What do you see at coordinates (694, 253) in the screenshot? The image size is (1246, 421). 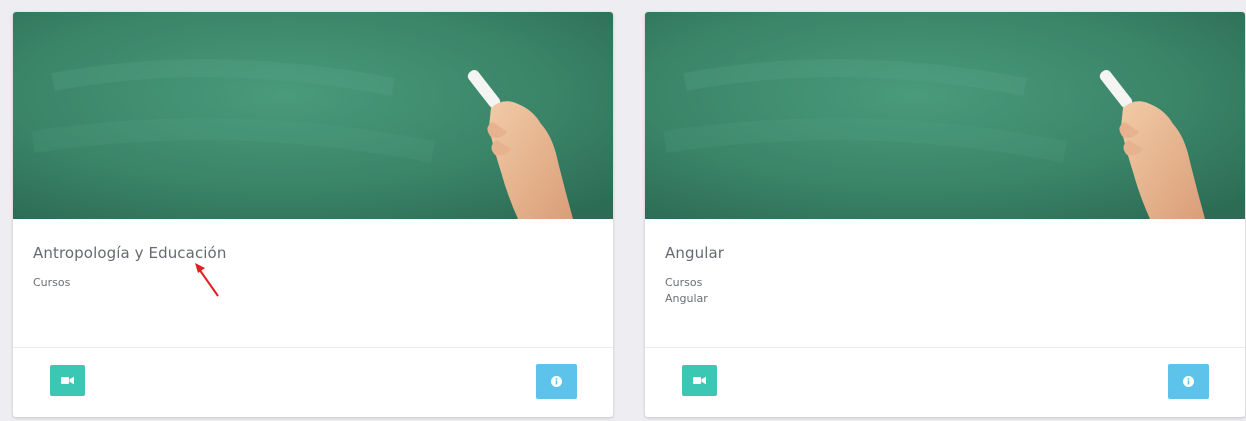 I see `course-title: Angular` at bounding box center [694, 253].